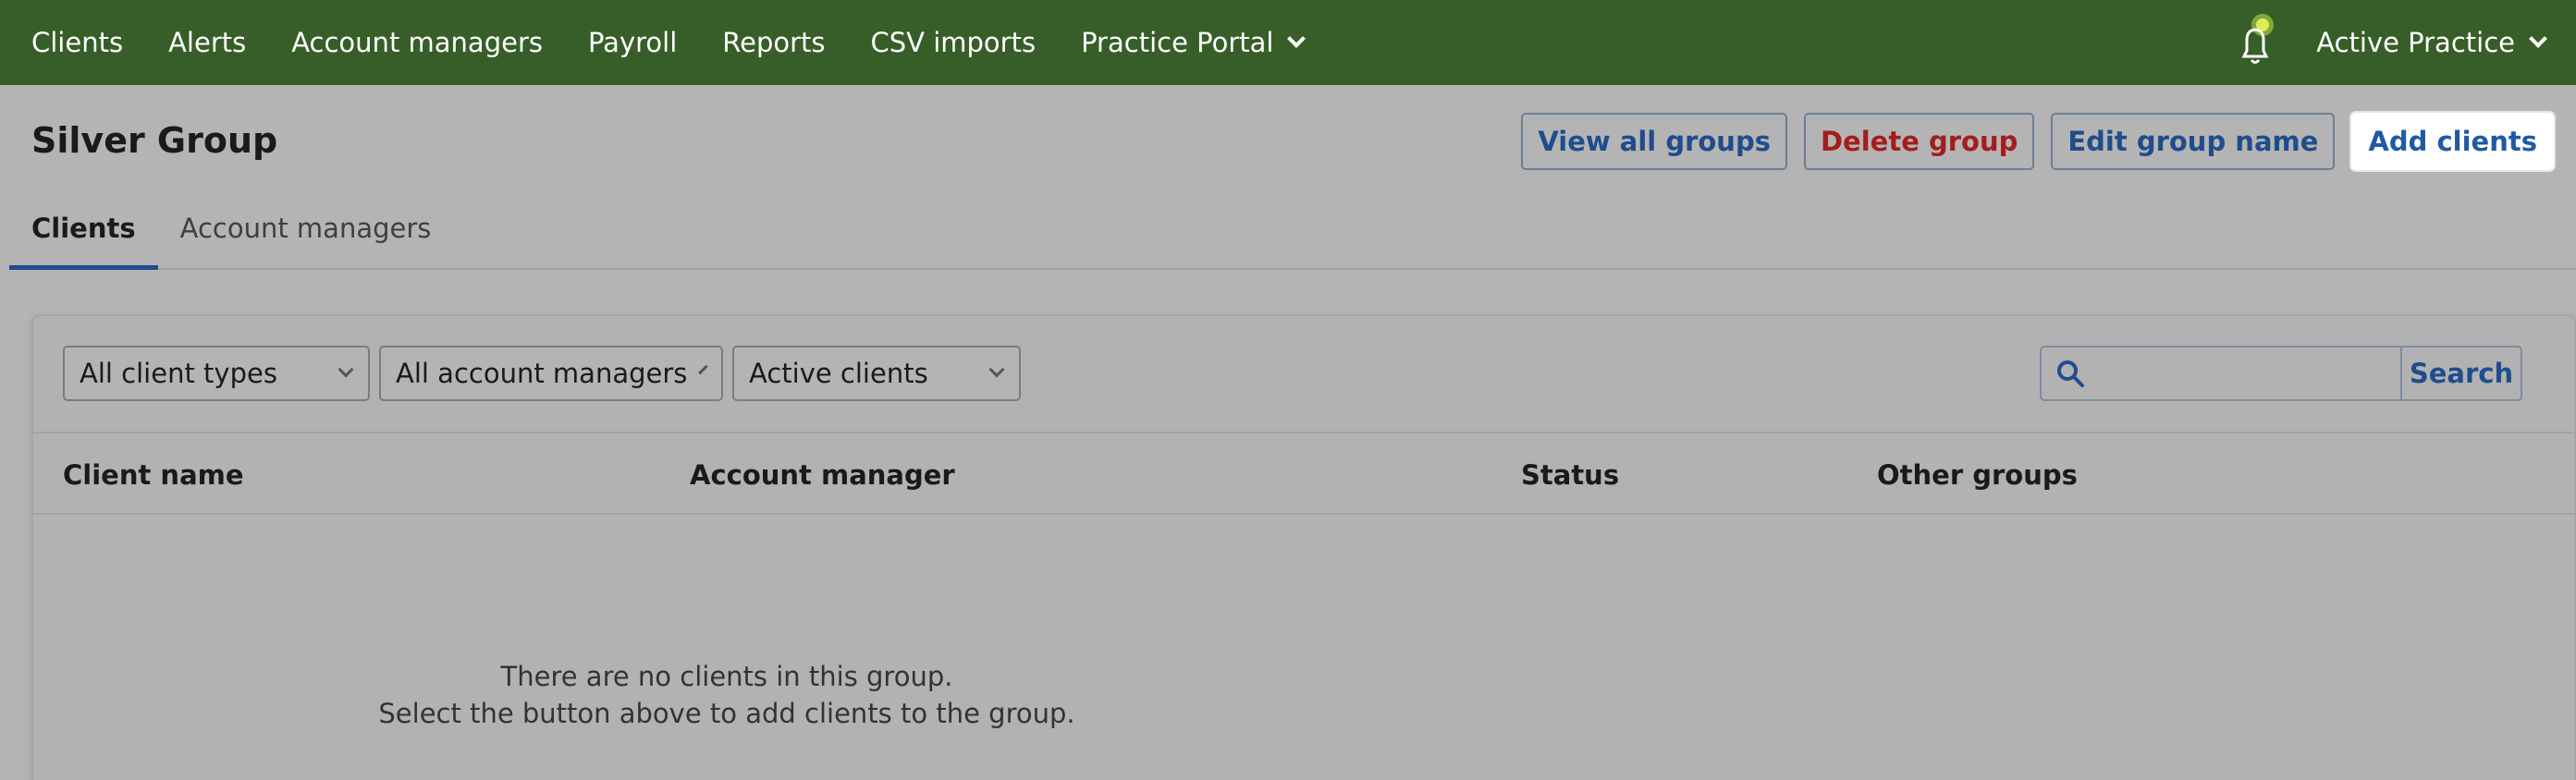 Image resolution: width=2576 pixels, height=780 pixels. What do you see at coordinates (1654, 141) in the screenshot?
I see `view-all-groups-button: View all groups` at bounding box center [1654, 141].